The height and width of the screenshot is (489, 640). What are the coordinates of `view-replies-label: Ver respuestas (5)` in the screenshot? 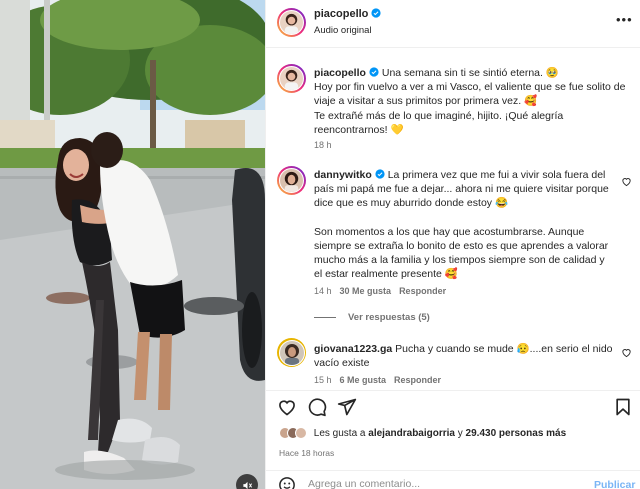 It's located at (389, 317).